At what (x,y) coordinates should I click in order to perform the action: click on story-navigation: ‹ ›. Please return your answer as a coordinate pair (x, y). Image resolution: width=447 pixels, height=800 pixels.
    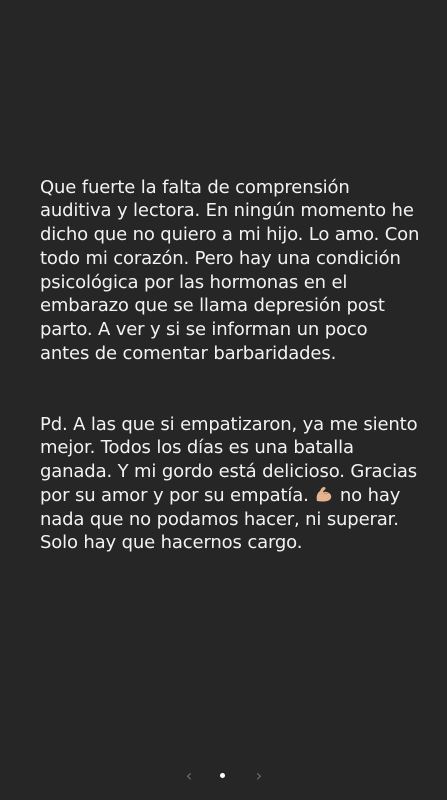
    Looking at the image, I should click on (223, 776).